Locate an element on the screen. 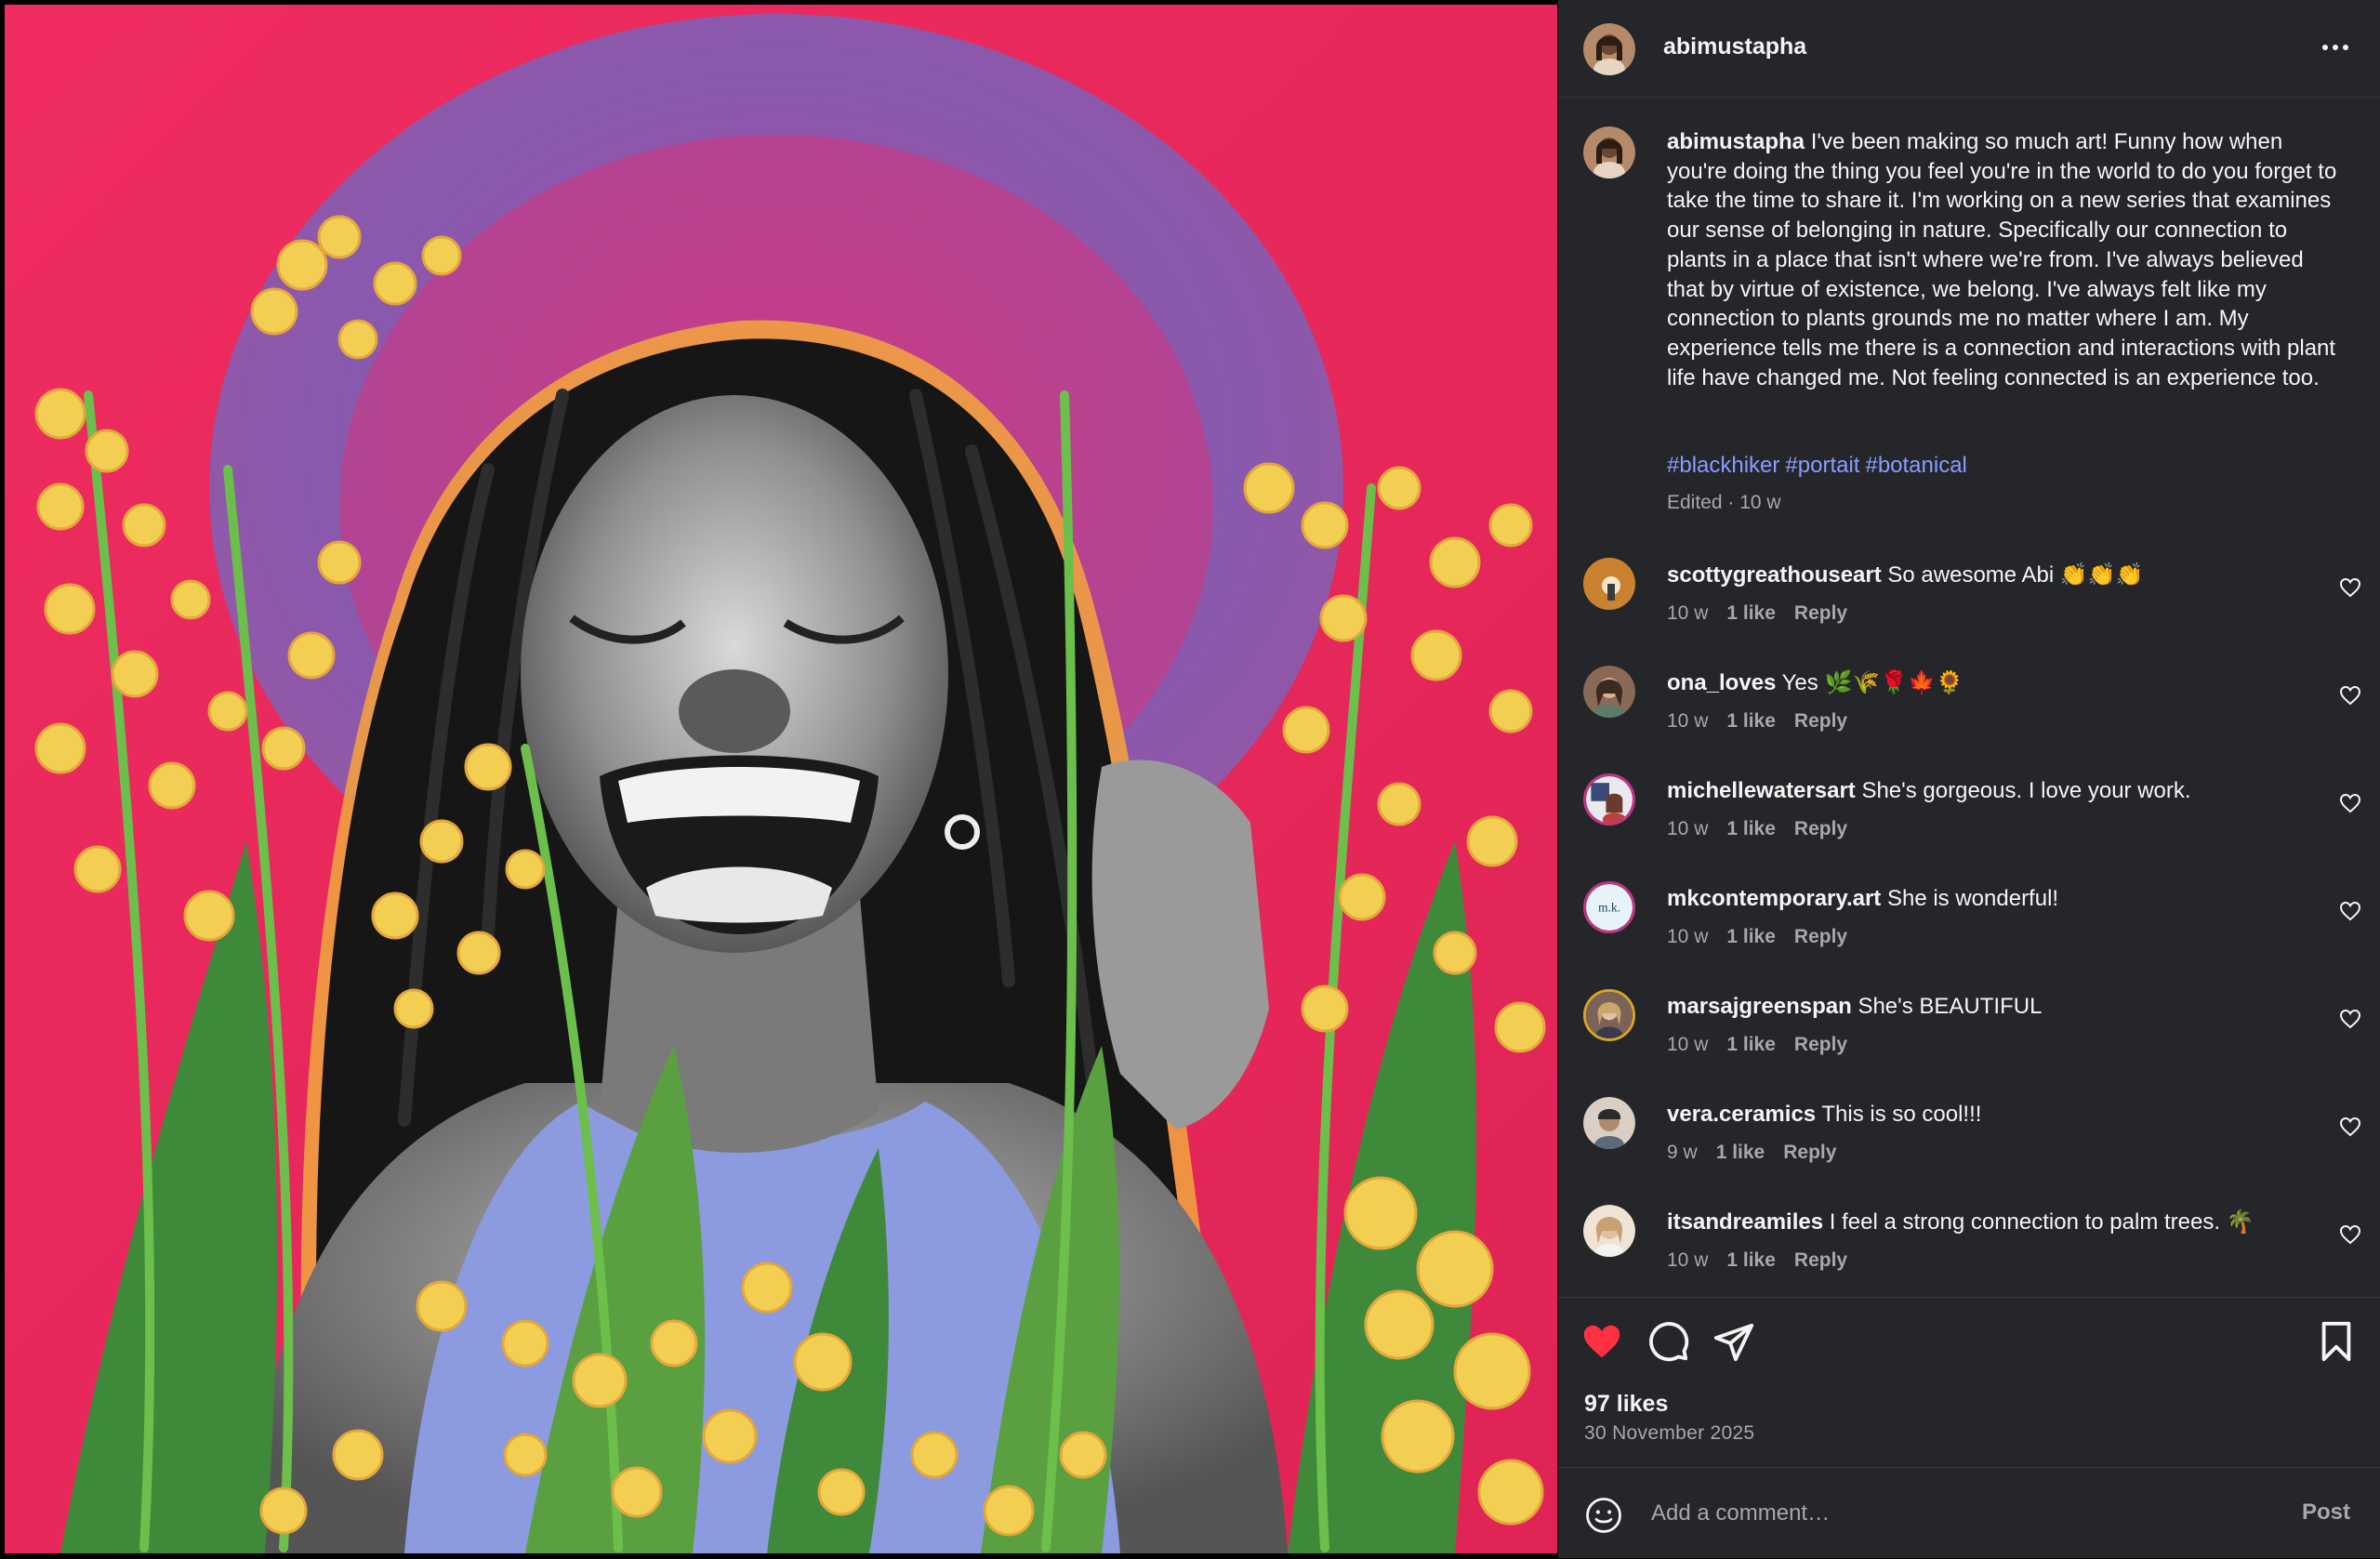  comment-body: ona_loves Yes 🌿🌾🌹🍁🌻 is located at coordinates (1983, 683).